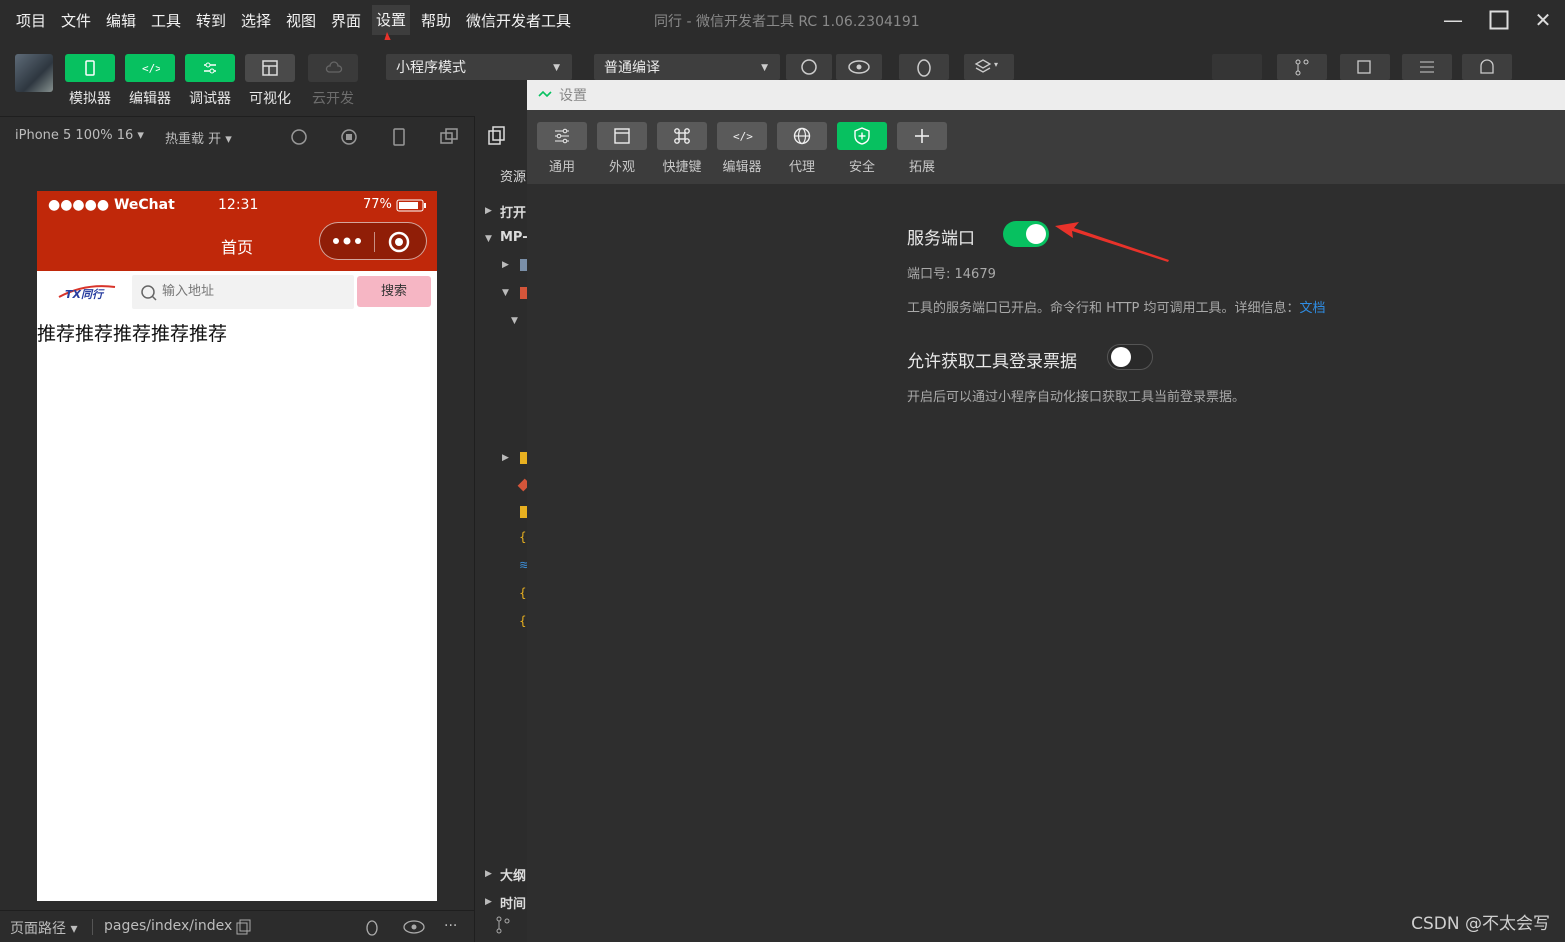 Image resolution: width=1565 pixels, height=942 pixels. Describe the element at coordinates (561, 167) in the screenshot. I see `tab-general-label: 通用` at that location.